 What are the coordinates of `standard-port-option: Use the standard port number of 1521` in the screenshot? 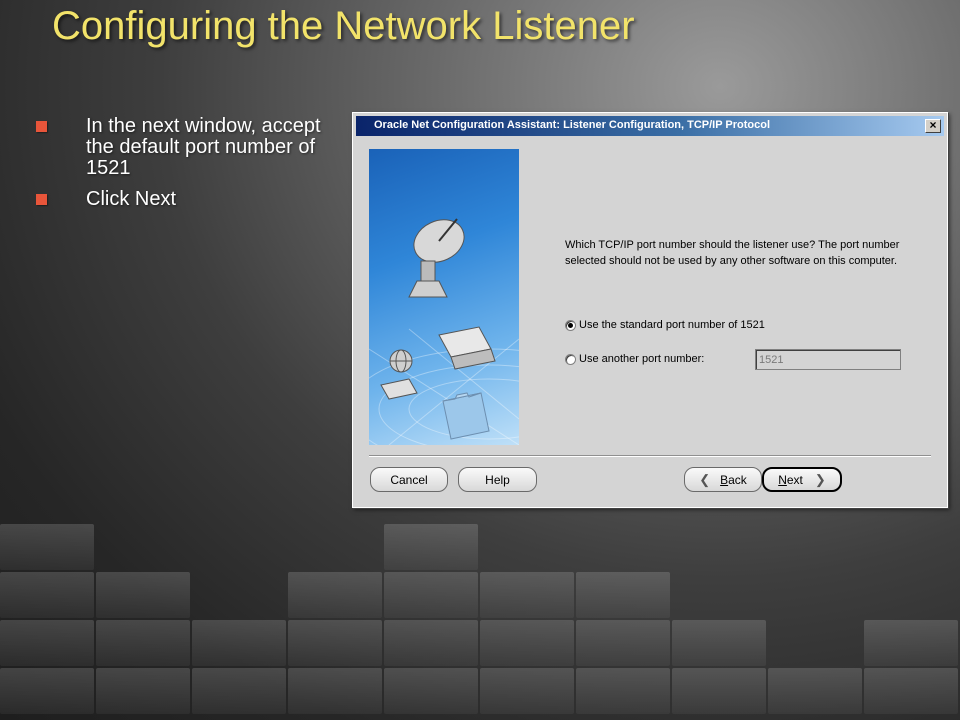 It's located at (665, 325).